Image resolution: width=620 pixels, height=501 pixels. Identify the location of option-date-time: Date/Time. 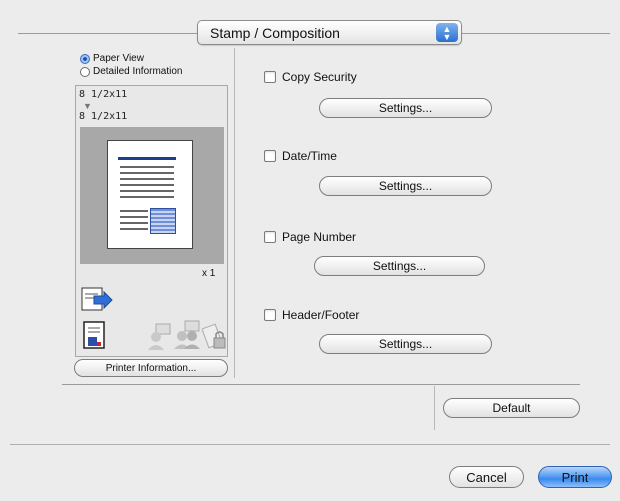
(300, 156).